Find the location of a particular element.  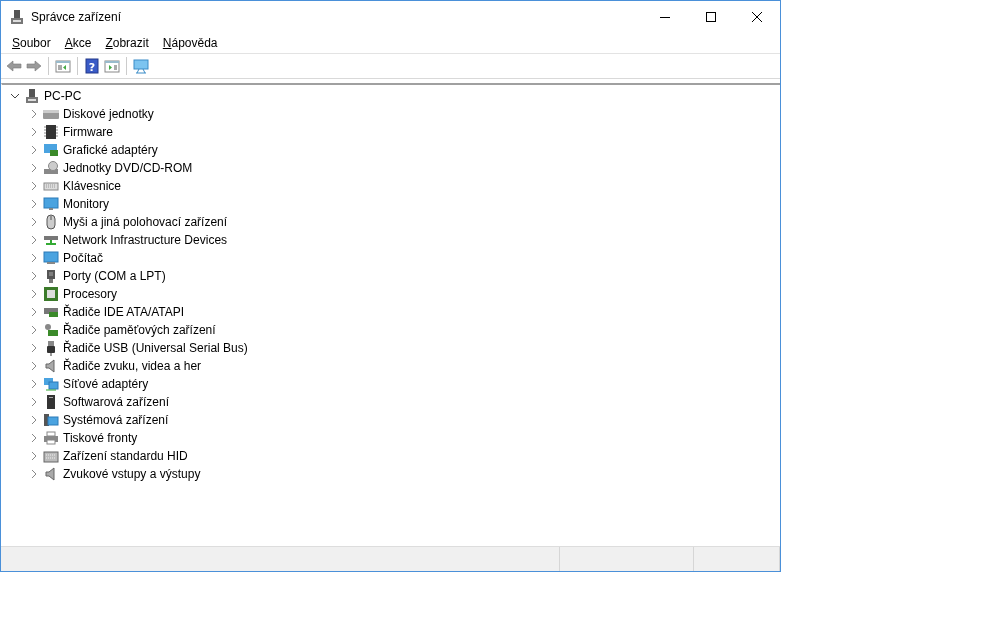

mouse-icon is located at coordinates (51, 222).